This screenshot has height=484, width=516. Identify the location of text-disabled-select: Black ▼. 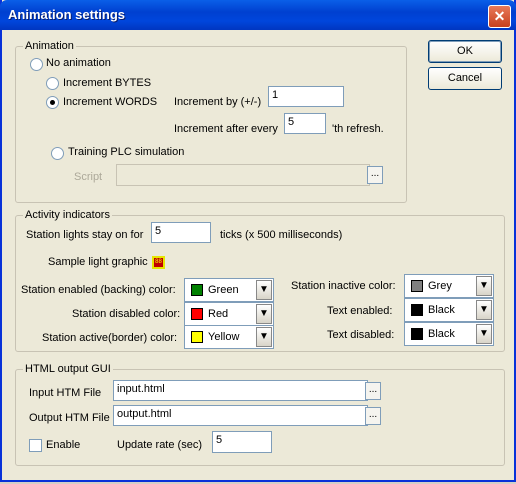
(449, 334).